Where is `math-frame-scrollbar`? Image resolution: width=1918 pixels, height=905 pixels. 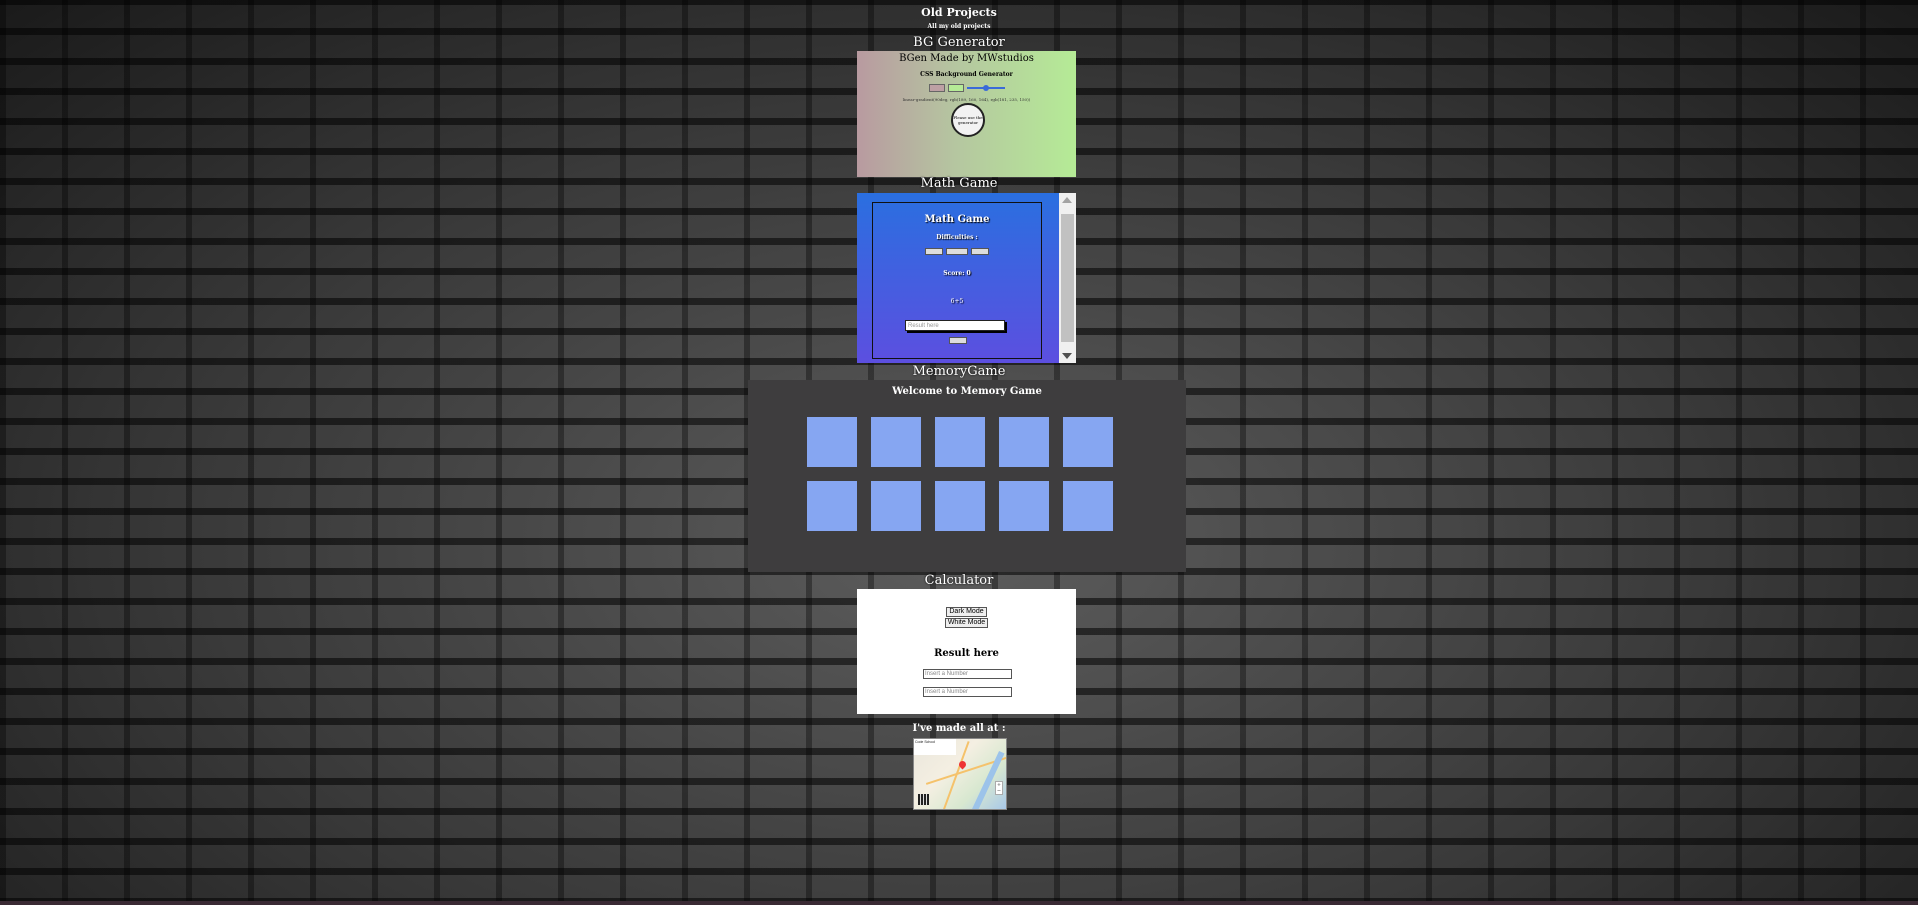 math-frame-scrollbar is located at coordinates (1067, 278).